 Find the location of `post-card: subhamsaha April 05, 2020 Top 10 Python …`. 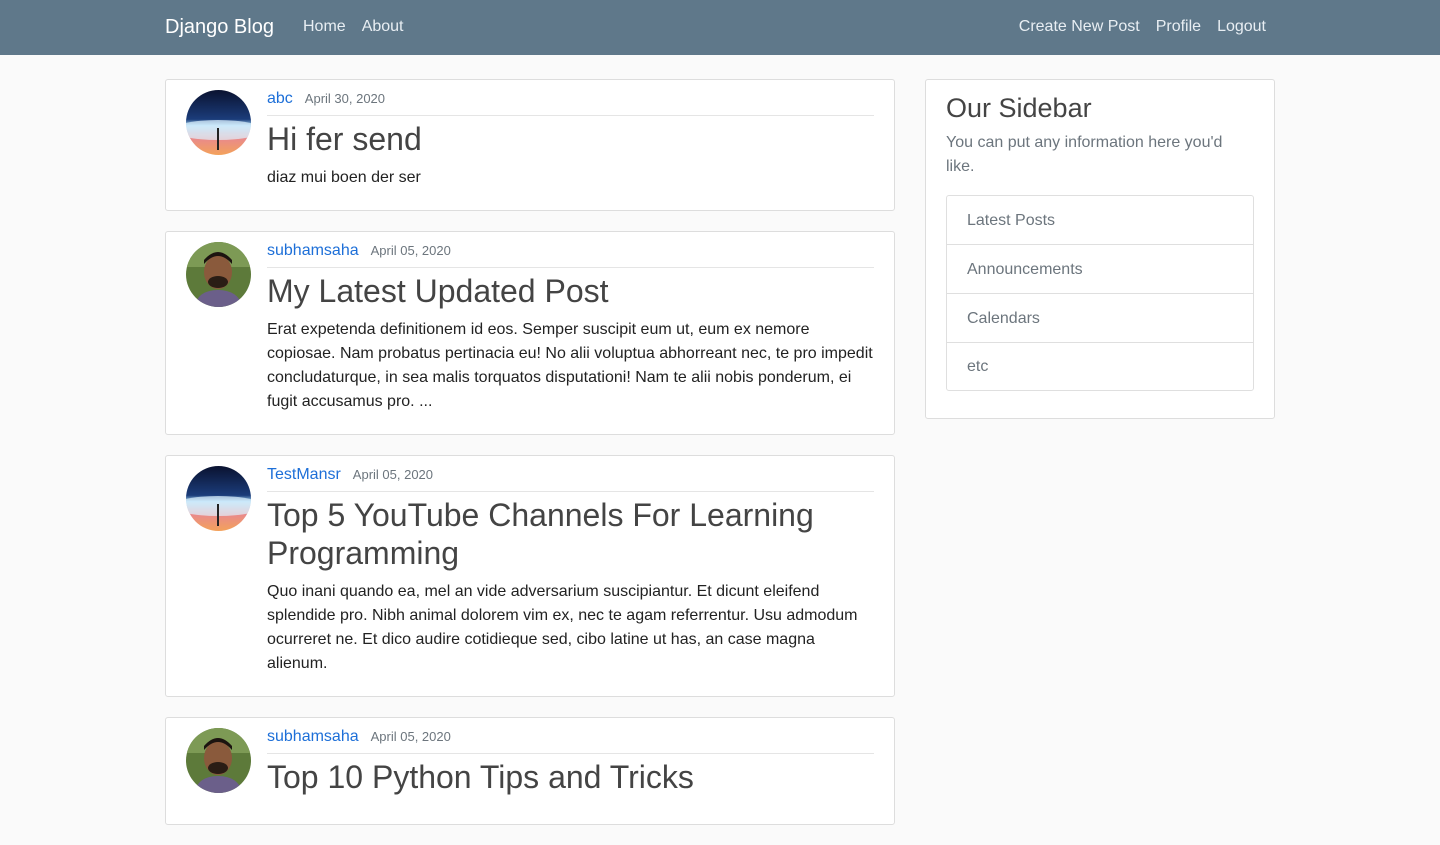

post-card: subhamsaha April 05, 2020 Top 10 Python … is located at coordinates (530, 771).